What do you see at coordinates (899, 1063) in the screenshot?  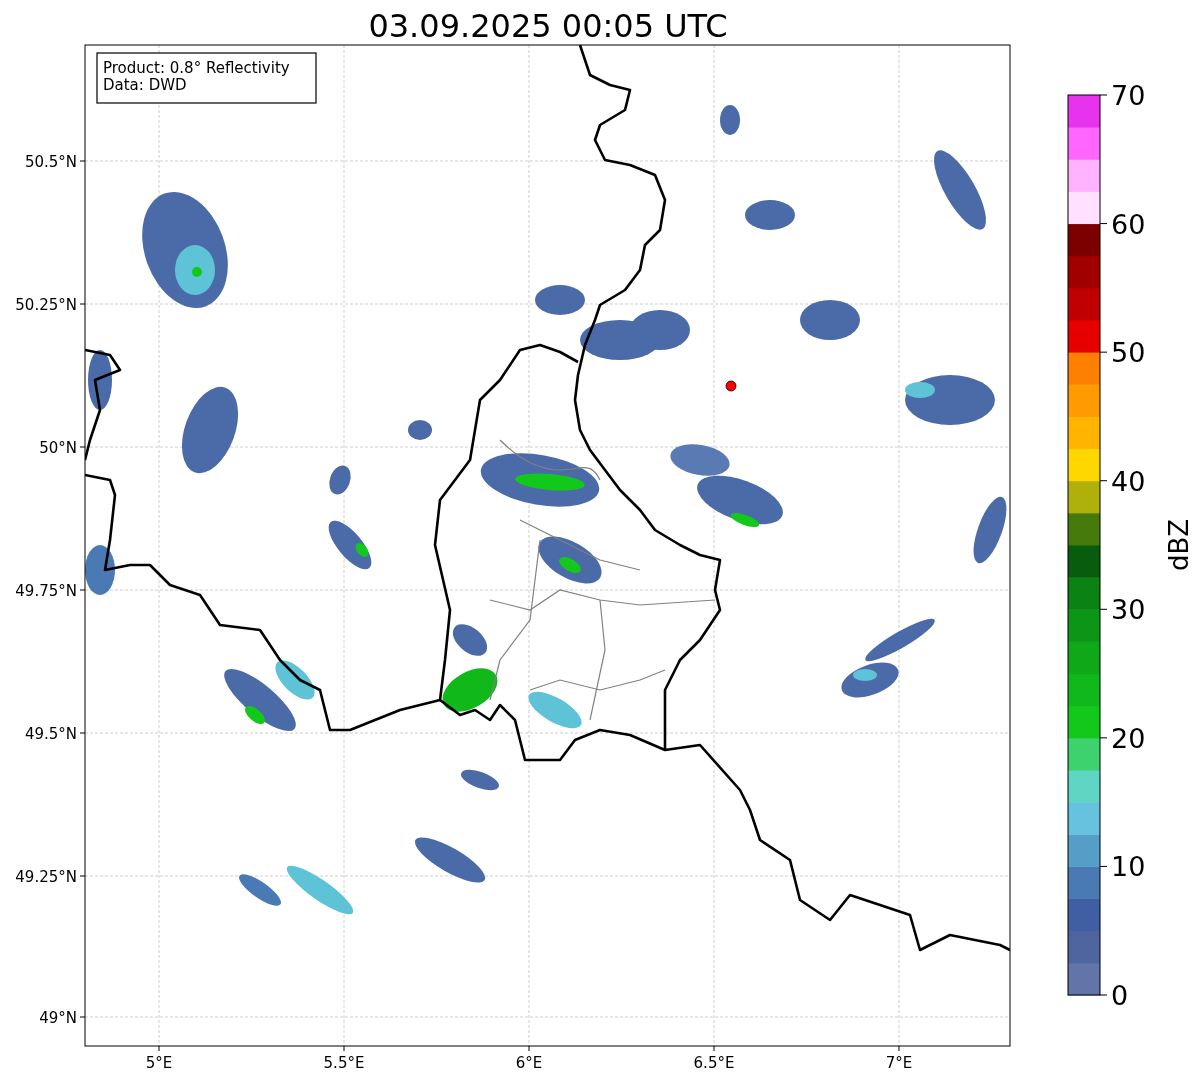 I see `longitude-label: 7°E` at bounding box center [899, 1063].